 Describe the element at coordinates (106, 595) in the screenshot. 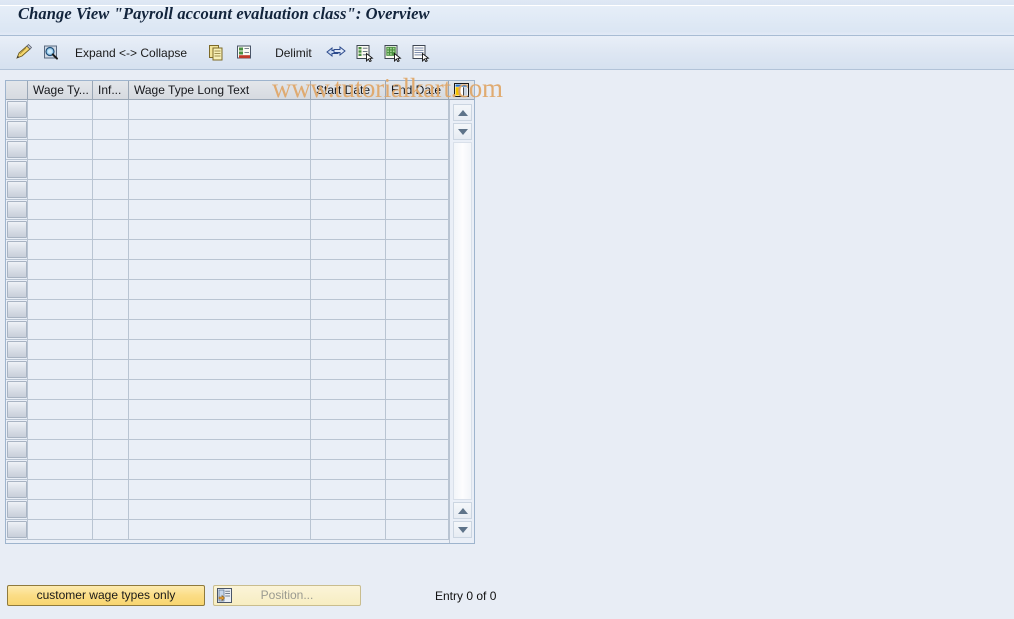

I see `customer-wage-types-only-button: customer wage types only` at that location.